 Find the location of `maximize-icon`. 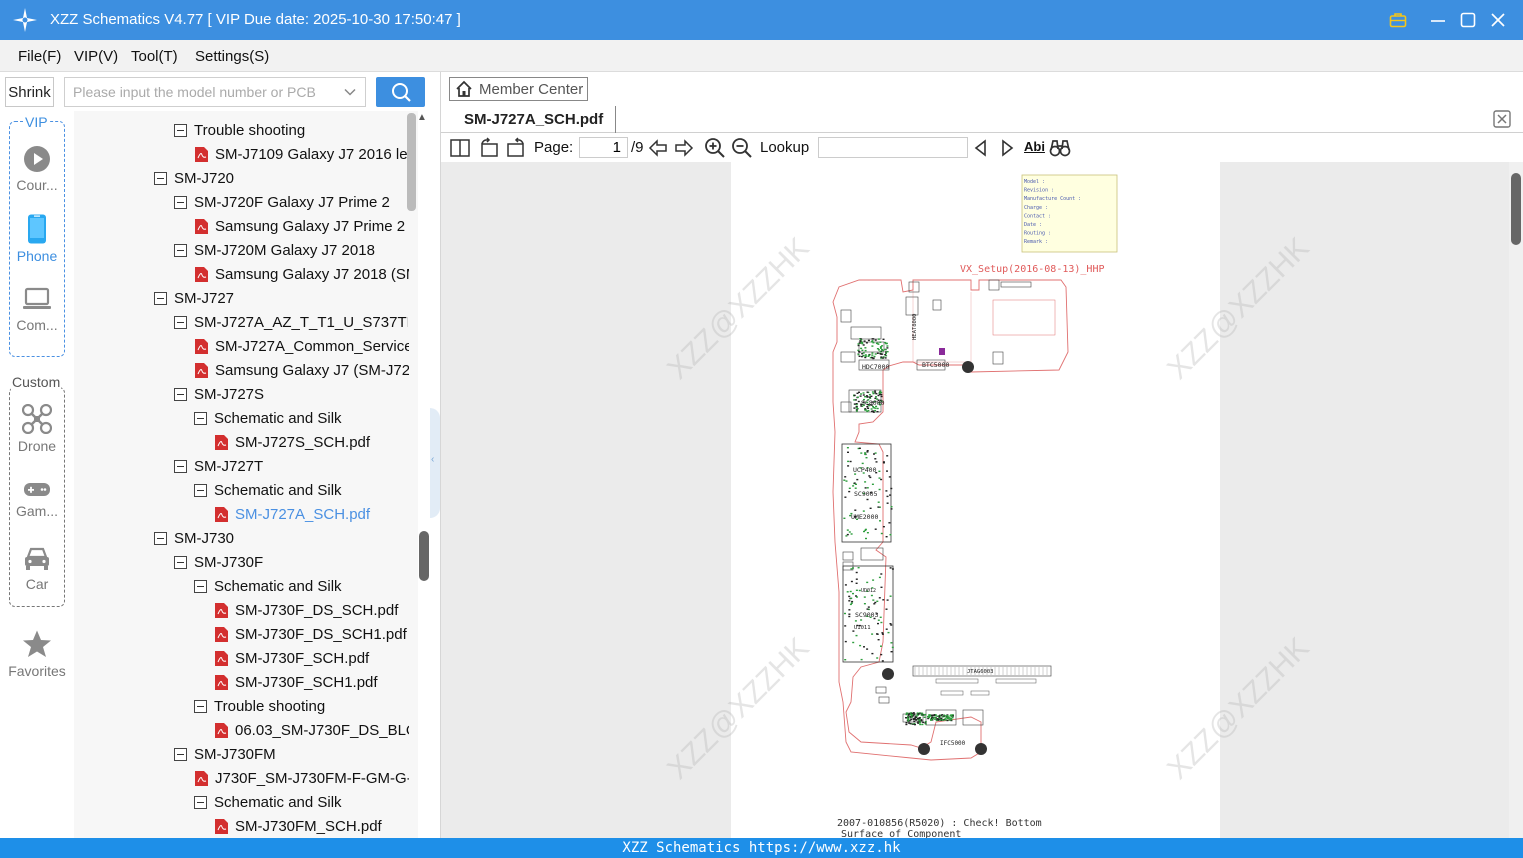

maximize-icon is located at coordinates (1468, 20).